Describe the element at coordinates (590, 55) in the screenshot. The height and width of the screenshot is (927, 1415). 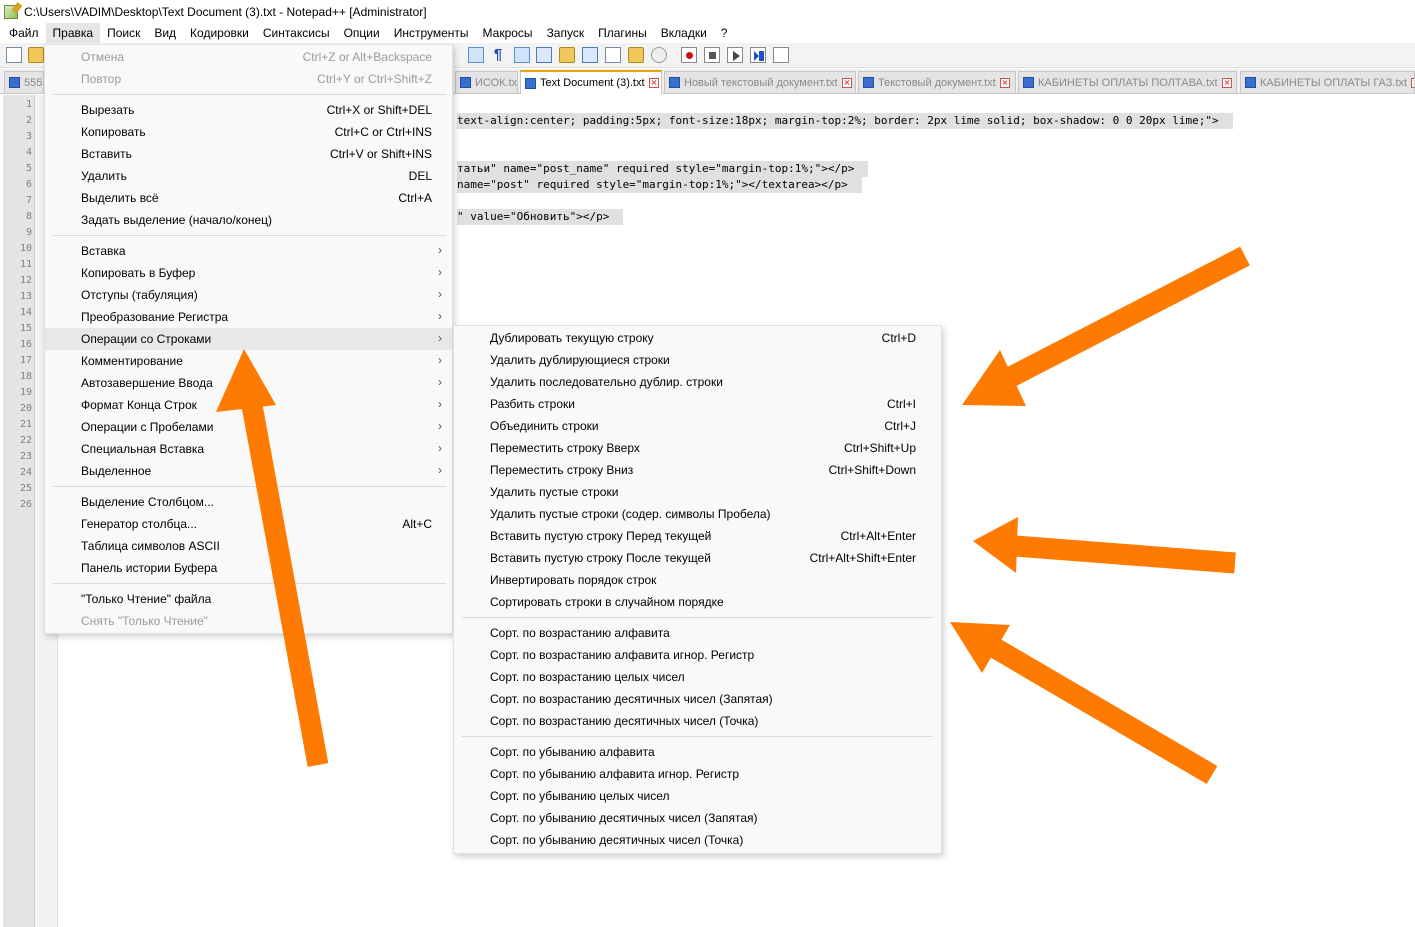
I see `folder-workspace-icon` at that location.